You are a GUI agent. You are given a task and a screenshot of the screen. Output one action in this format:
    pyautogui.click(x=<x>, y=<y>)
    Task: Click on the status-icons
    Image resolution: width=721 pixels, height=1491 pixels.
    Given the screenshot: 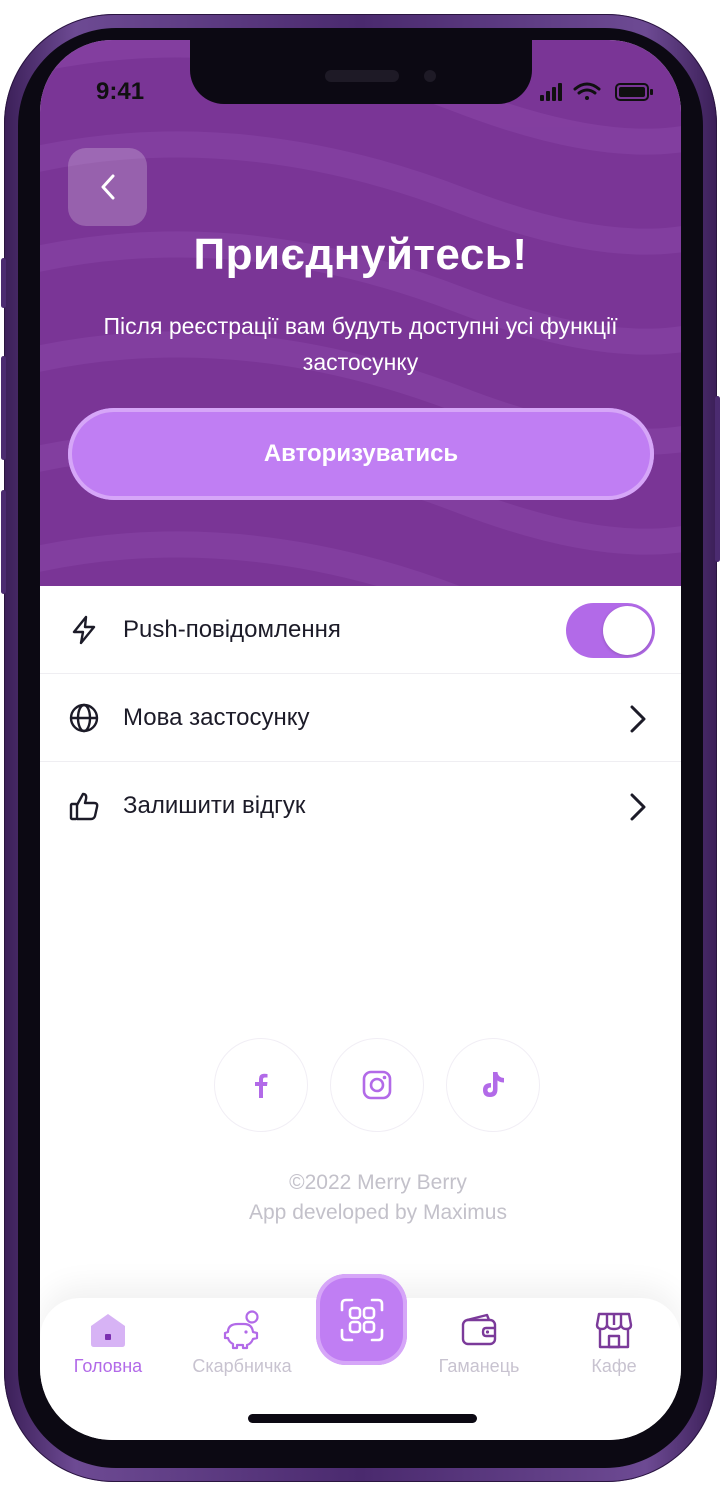 What is the action you would take?
    pyautogui.click(x=596, y=91)
    